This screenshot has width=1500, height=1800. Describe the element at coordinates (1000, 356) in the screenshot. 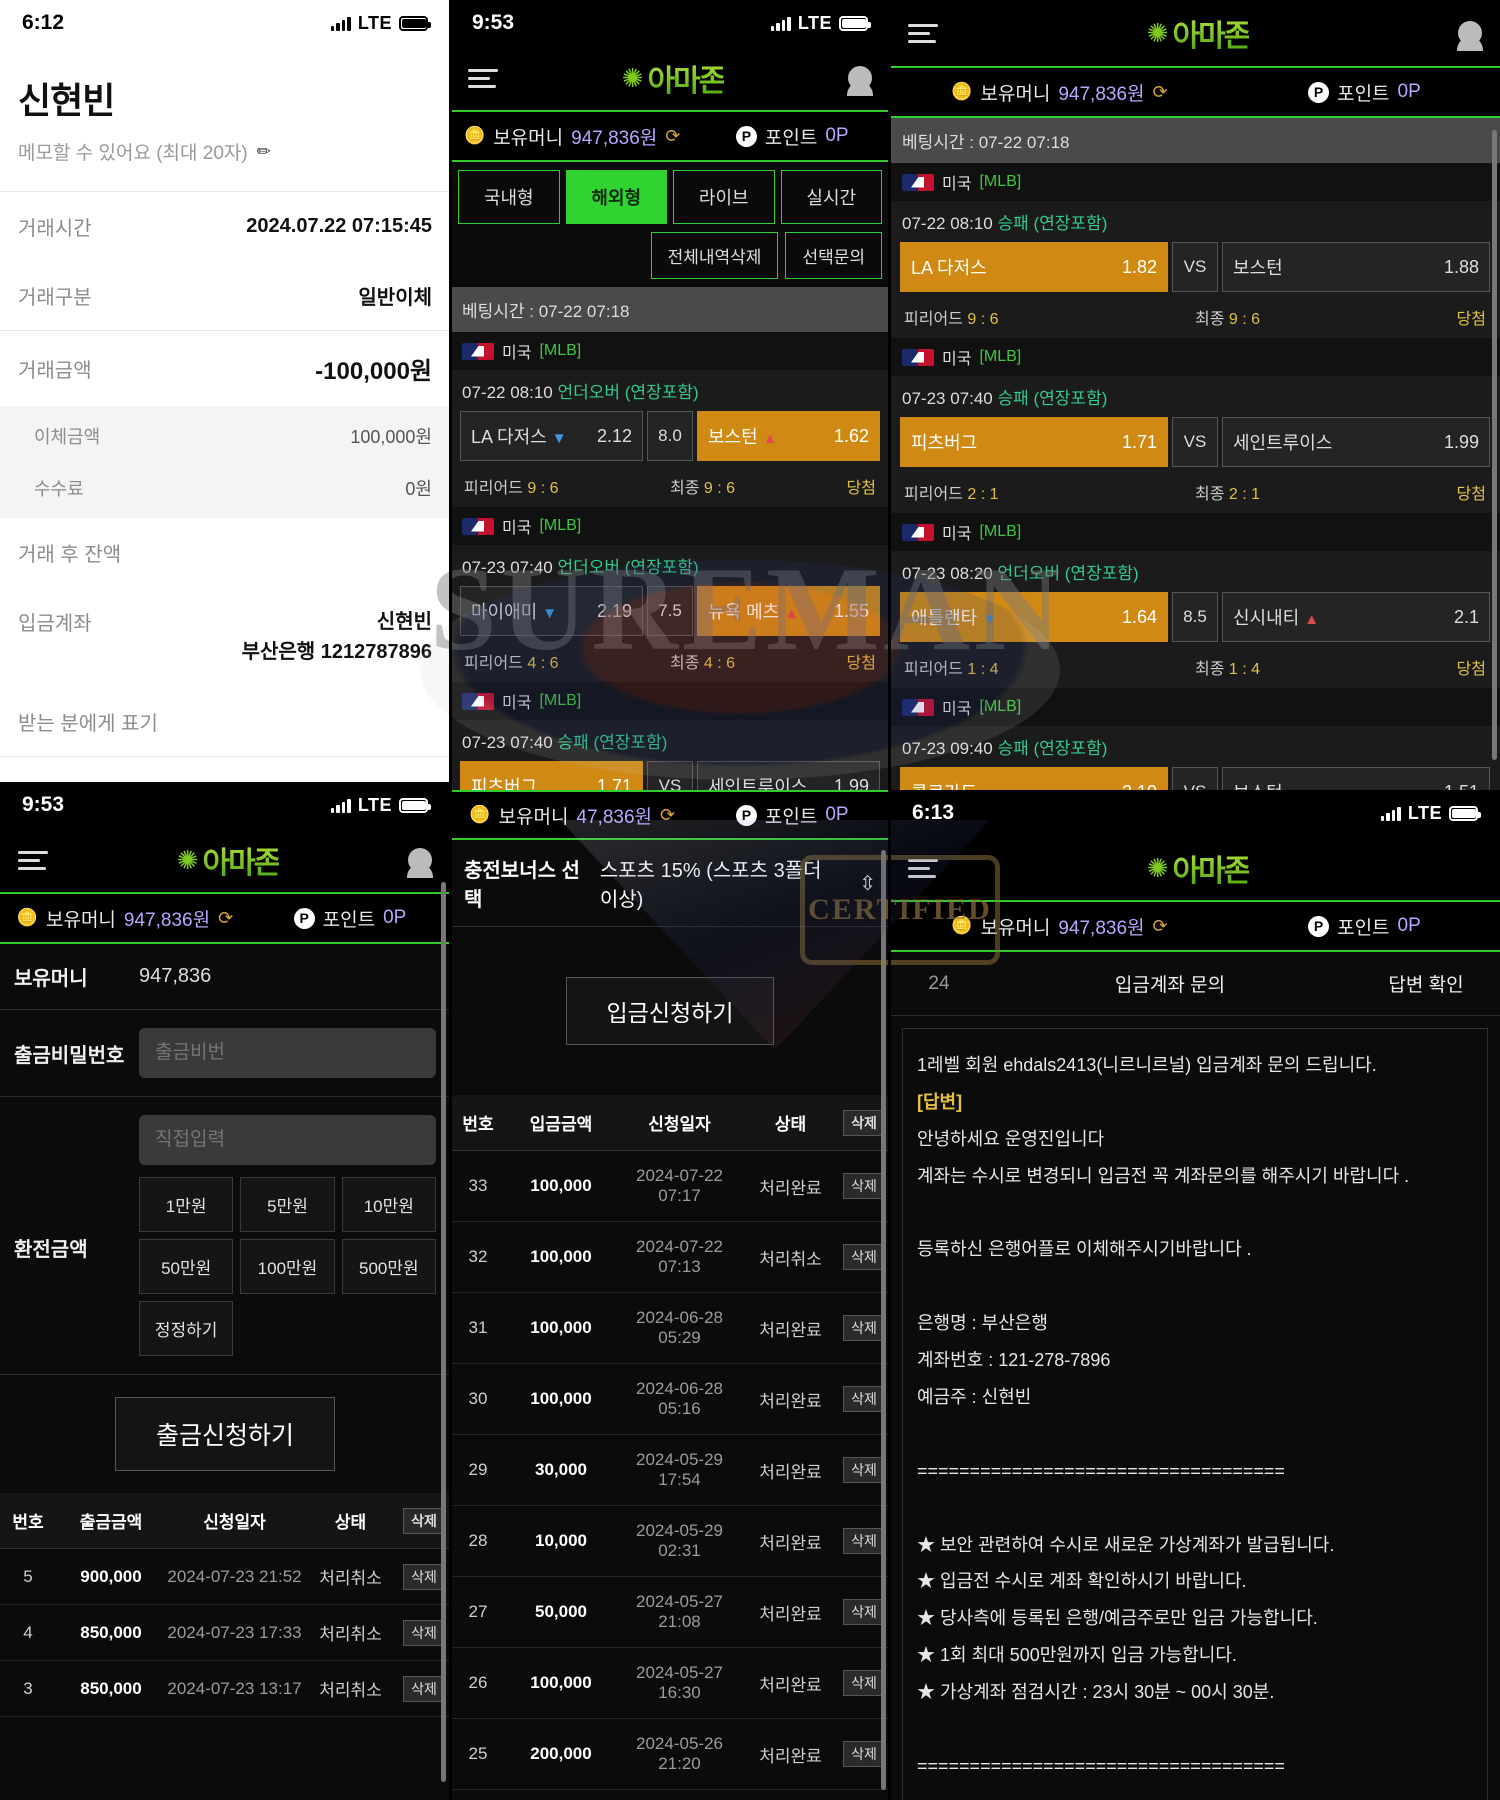

I see `league-name: [MLB]` at that location.